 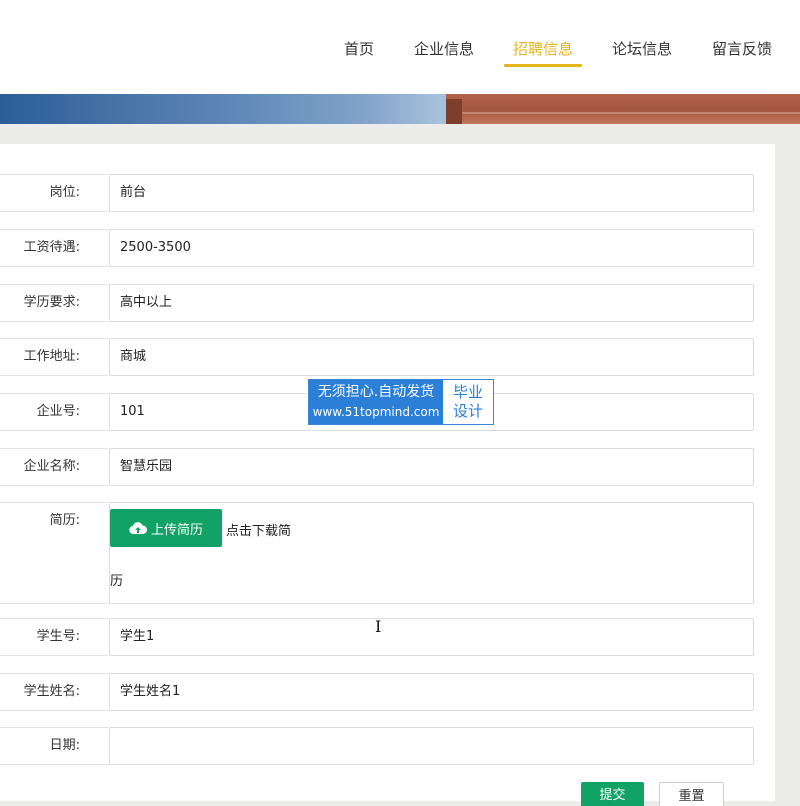 What do you see at coordinates (378, 626) in the screenshot?
I see `text-cursor-icon: I` at bounding box center [378, 626].